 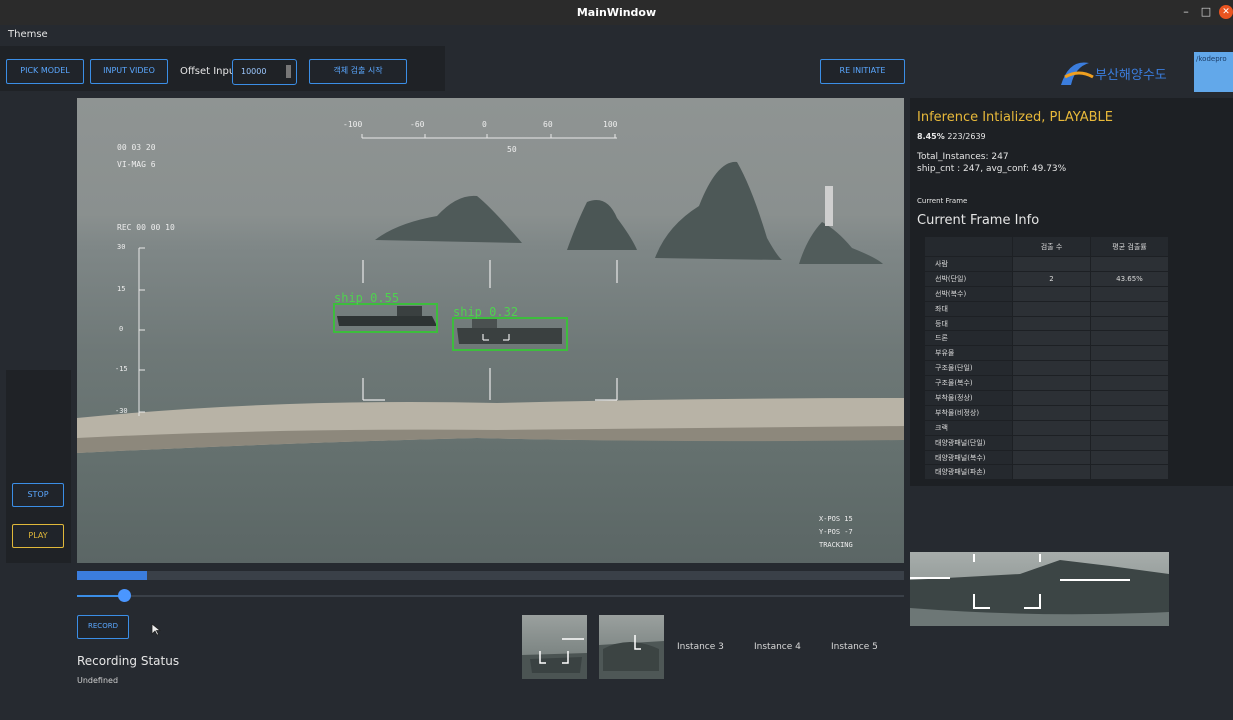 What do you see at coordinates (554, 658) in the screenshot?
I see `instance-image` at bounding box center [554, 658].